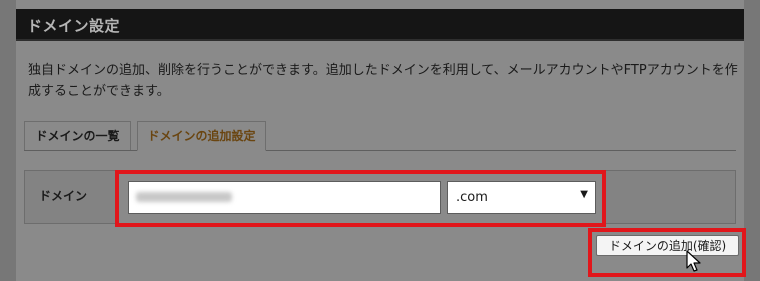 The height and width of the screenshot is (281, 760). Describe the element at coordinates (201, 136) in the screenshot. I see `tab-domain-add: ドメインの追加設定` at that location.